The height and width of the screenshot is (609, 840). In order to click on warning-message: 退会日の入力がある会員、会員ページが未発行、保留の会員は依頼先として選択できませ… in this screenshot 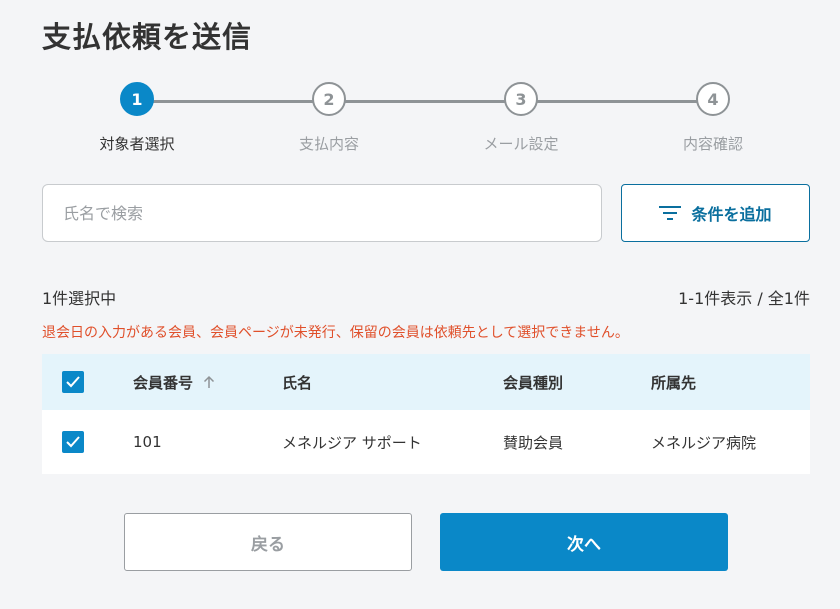, I will do `click(335, 333)`.